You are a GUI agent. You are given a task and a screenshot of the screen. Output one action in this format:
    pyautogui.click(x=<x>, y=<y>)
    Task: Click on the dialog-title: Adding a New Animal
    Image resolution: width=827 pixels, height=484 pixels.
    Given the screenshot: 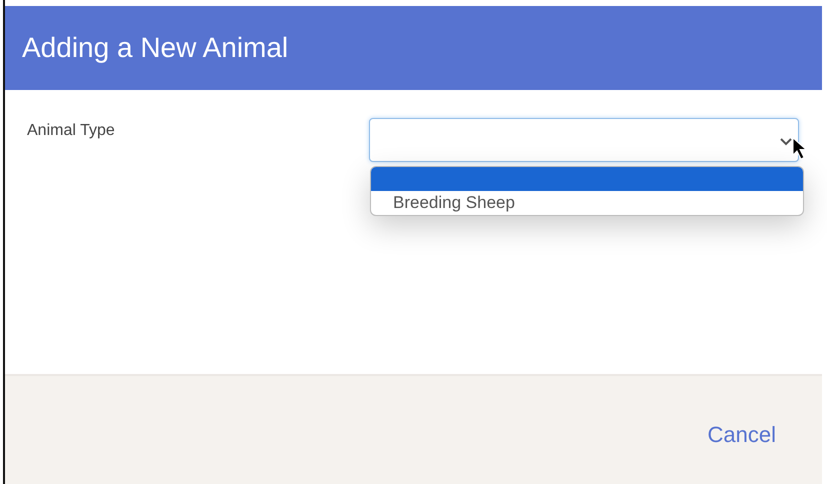 What is the action you would take?
    pyautogui.click(x=155, y=48)
    